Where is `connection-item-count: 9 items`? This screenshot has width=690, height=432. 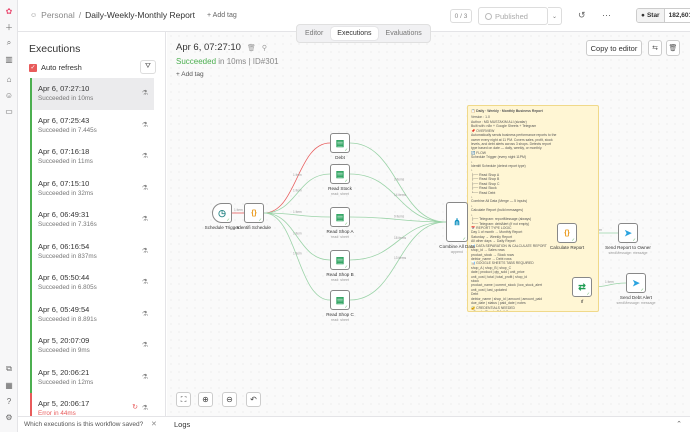 connection-item-count: 9 items is located at coordinates (399, 217).